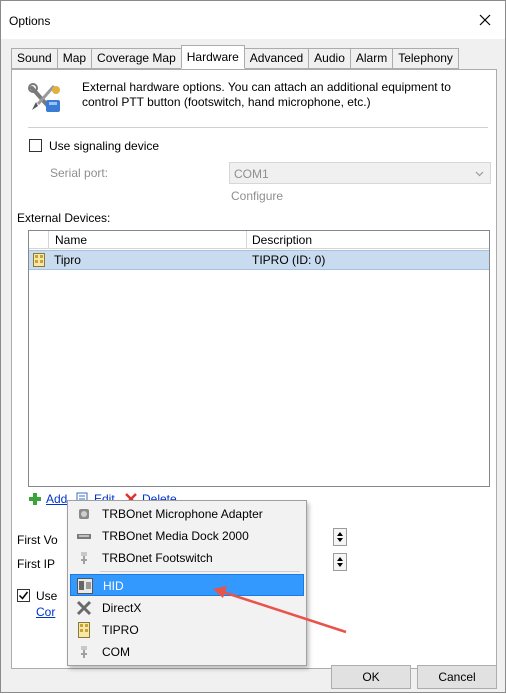  Describe the element at coordinates (187, 536) in the screenshot. I see `menu-item-media-dock: TRBOnet Media Dock 2000` at that location.